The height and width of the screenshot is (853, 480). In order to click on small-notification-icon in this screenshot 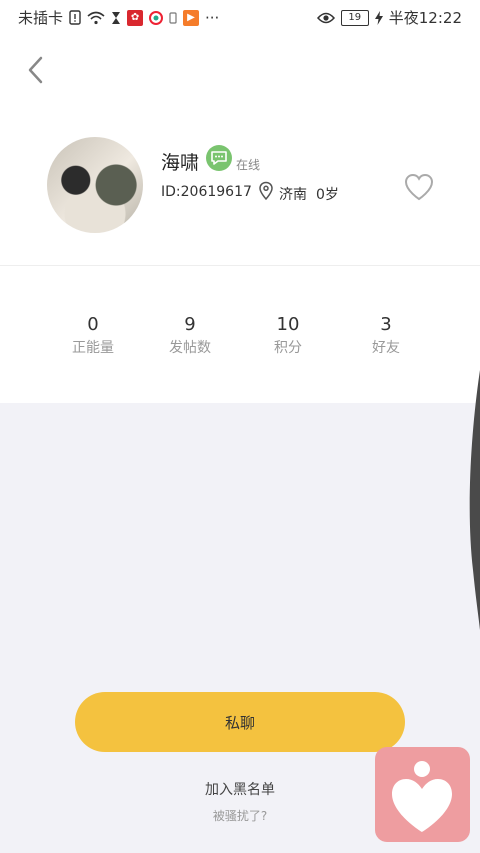, I will do `click(173, 17)`.